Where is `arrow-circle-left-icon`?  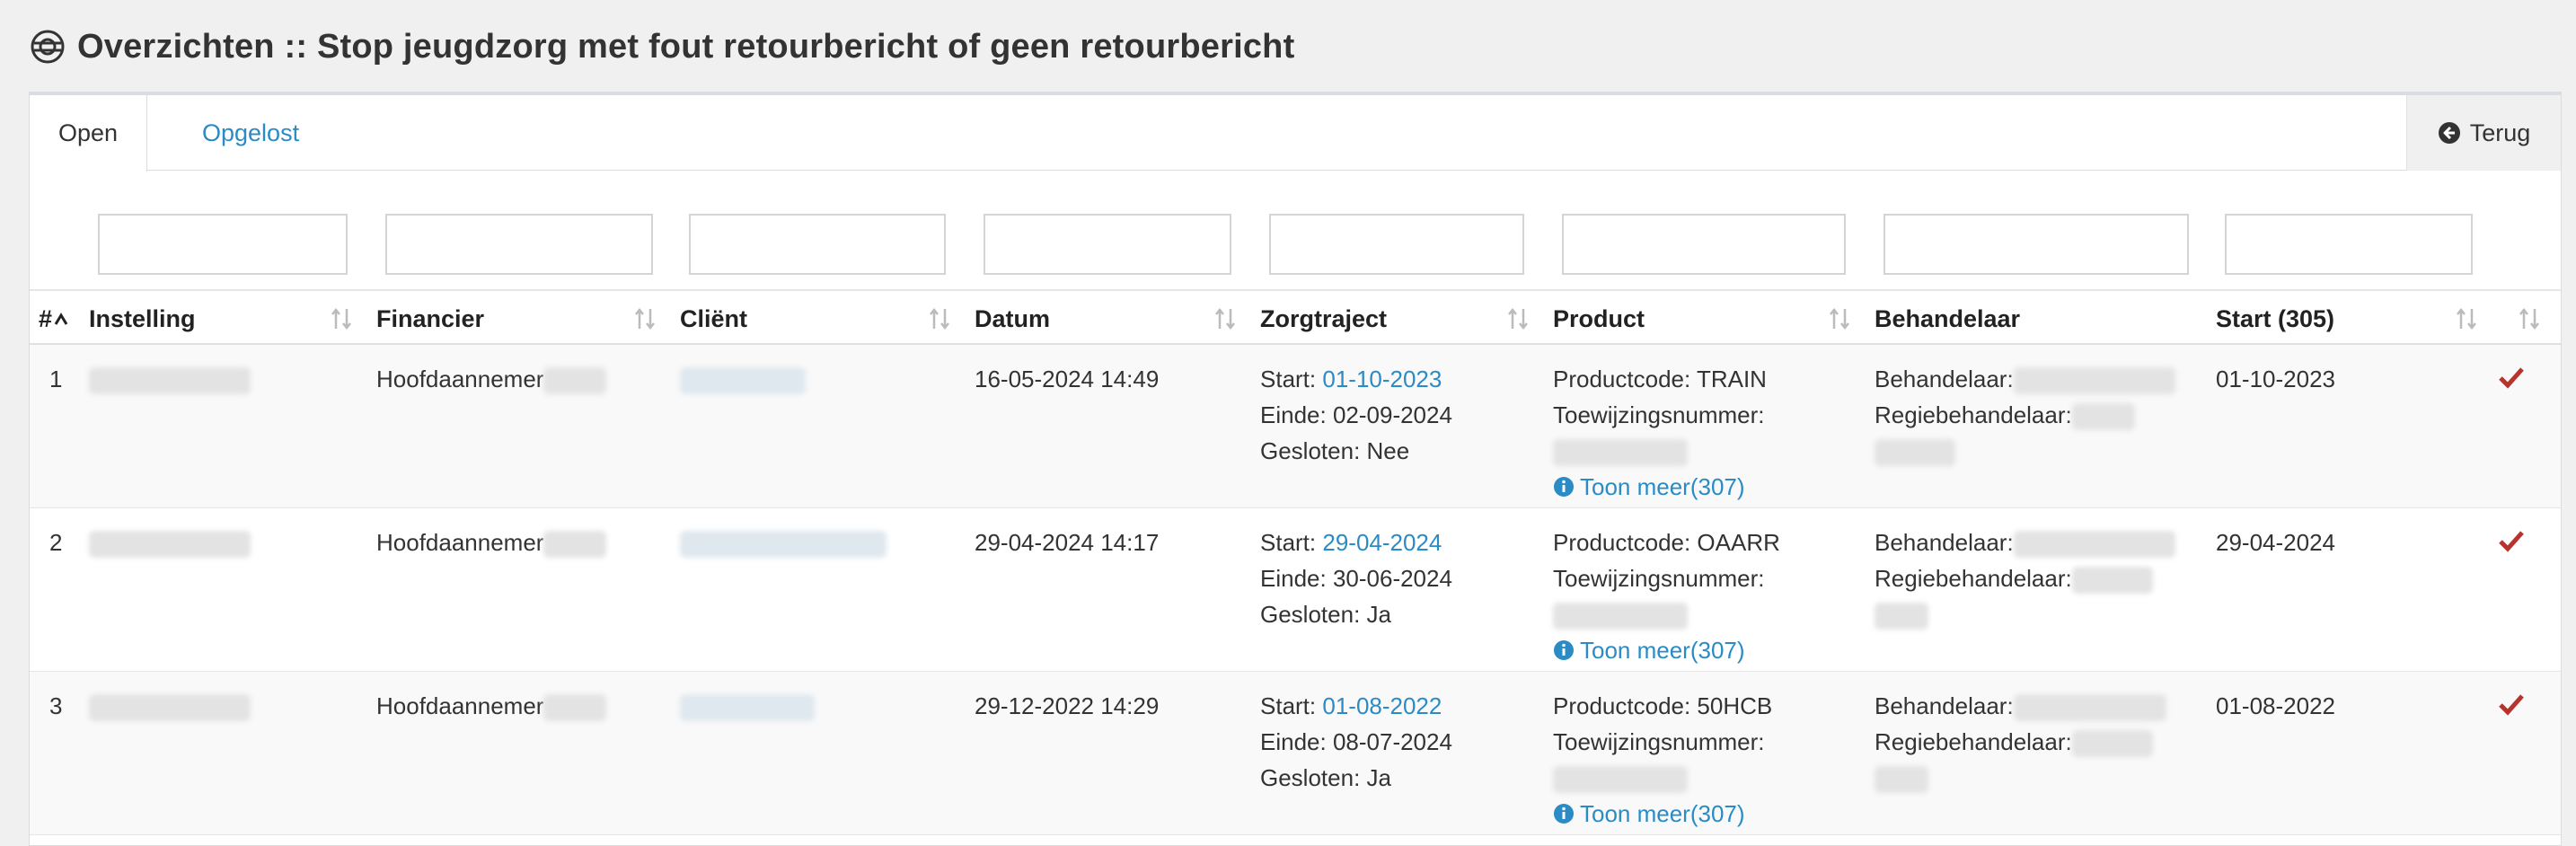 arrow-circle-left-icon is located at coordinates (2449, 133).